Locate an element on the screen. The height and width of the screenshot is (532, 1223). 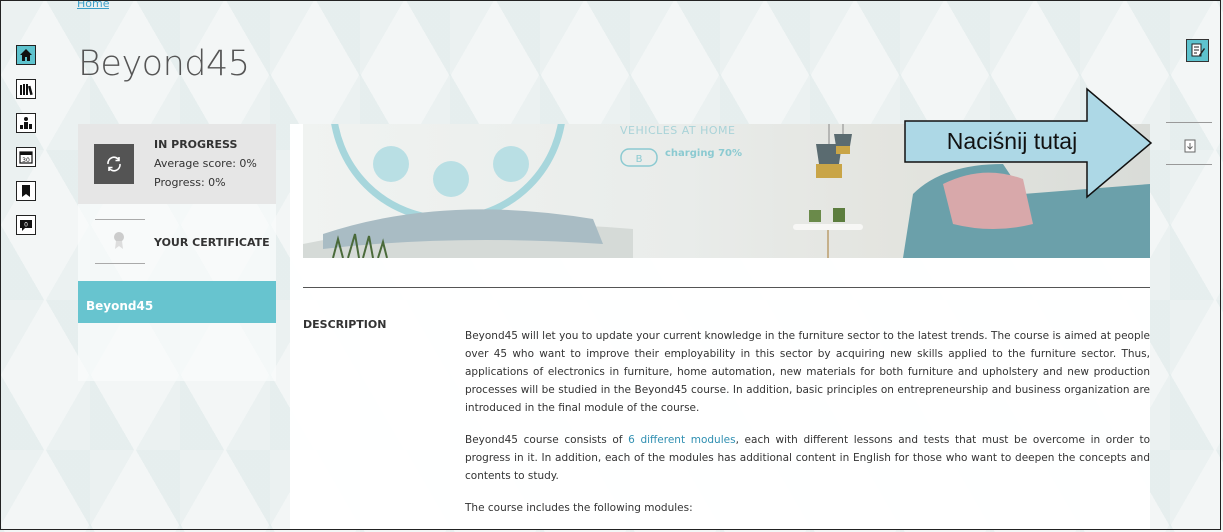
chat-icon: 0 is located at coordinates (26, 225).